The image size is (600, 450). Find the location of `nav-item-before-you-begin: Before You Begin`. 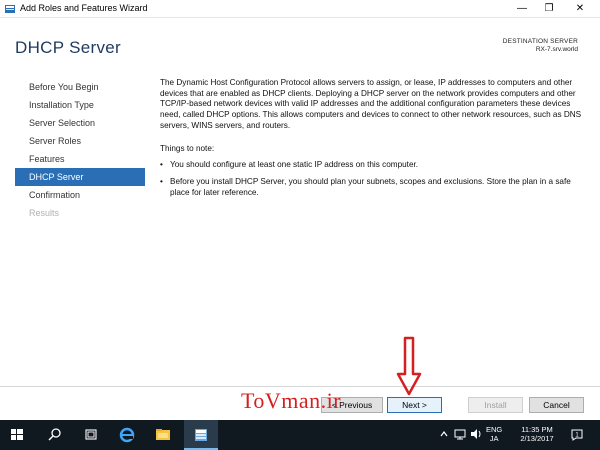

nav-item-before-you-begin: Before You Begin is located at coordinates (80, 87).